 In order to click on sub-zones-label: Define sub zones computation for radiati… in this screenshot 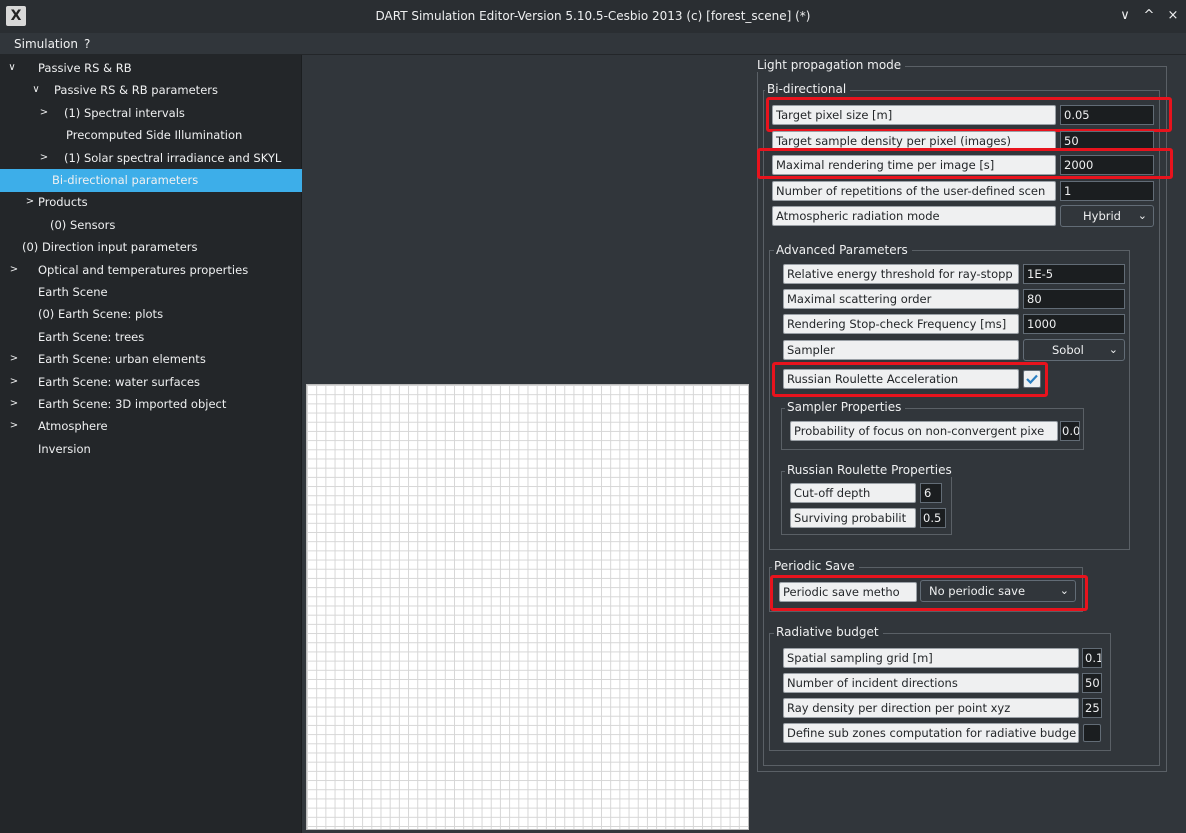, I will do `click(931, 733)`.